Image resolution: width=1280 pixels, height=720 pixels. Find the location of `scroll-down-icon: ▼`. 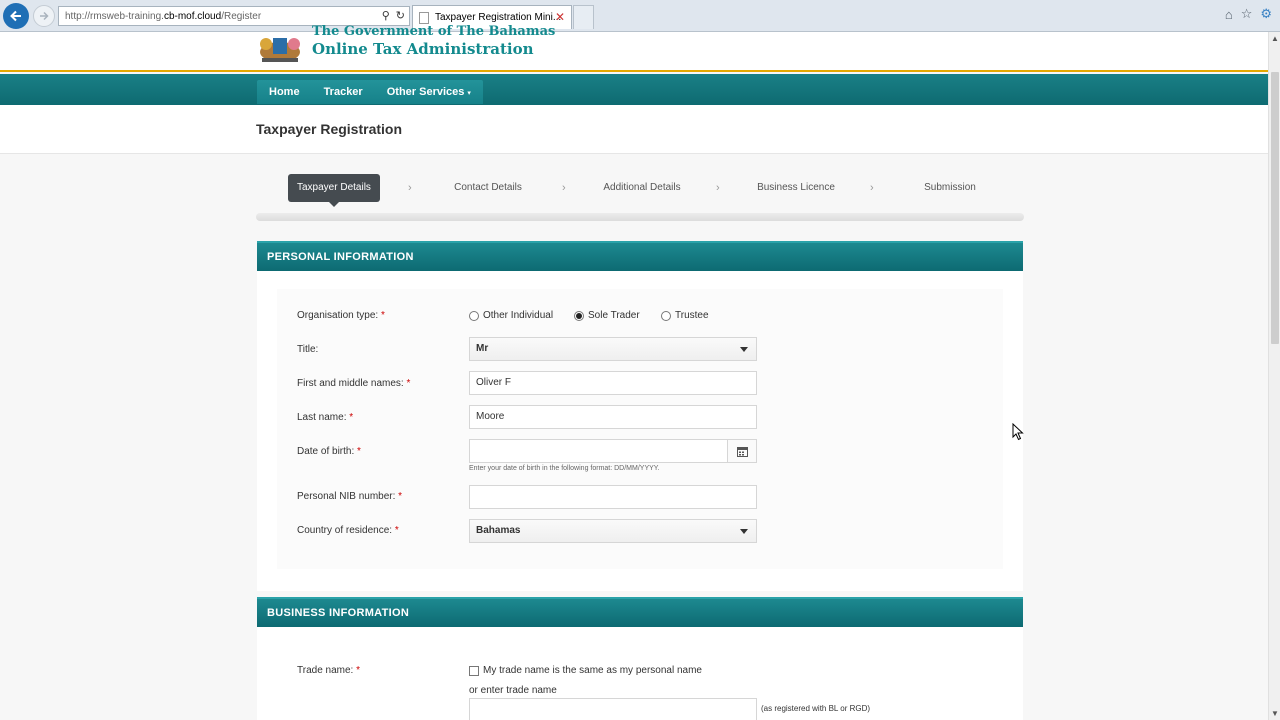

scroll-down-icon: ▼ is located at coordinates (1275, 713).